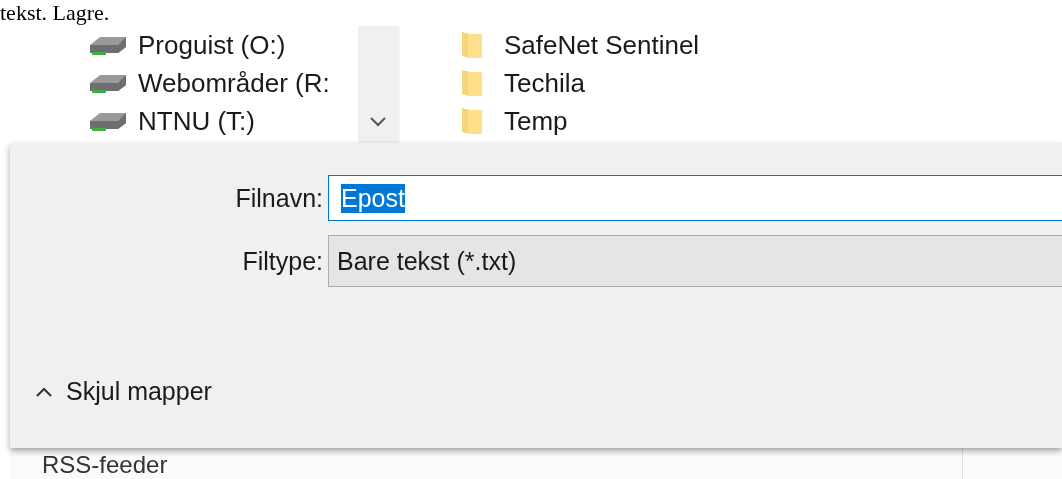  I want to click on hide-folders-button: Skjul mapper, so click(124, 391).